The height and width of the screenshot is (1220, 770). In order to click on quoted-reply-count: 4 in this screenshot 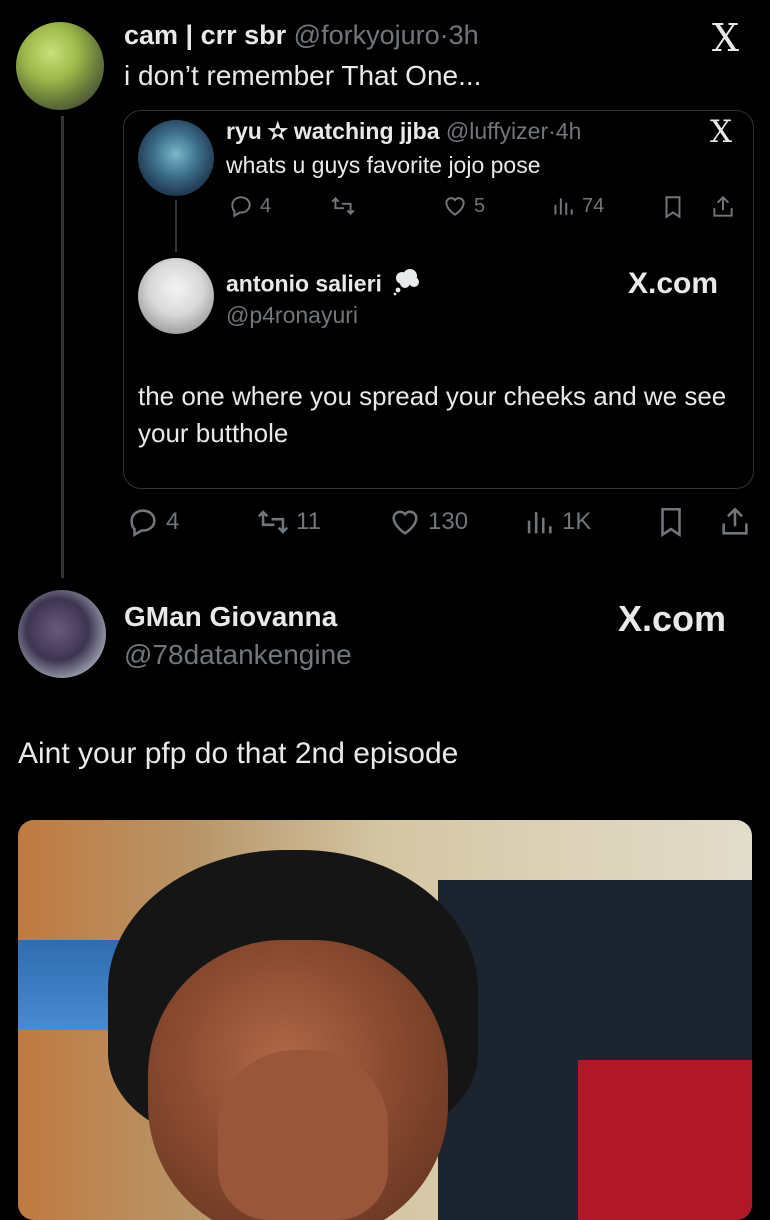, I will do `click(266, 205)`.